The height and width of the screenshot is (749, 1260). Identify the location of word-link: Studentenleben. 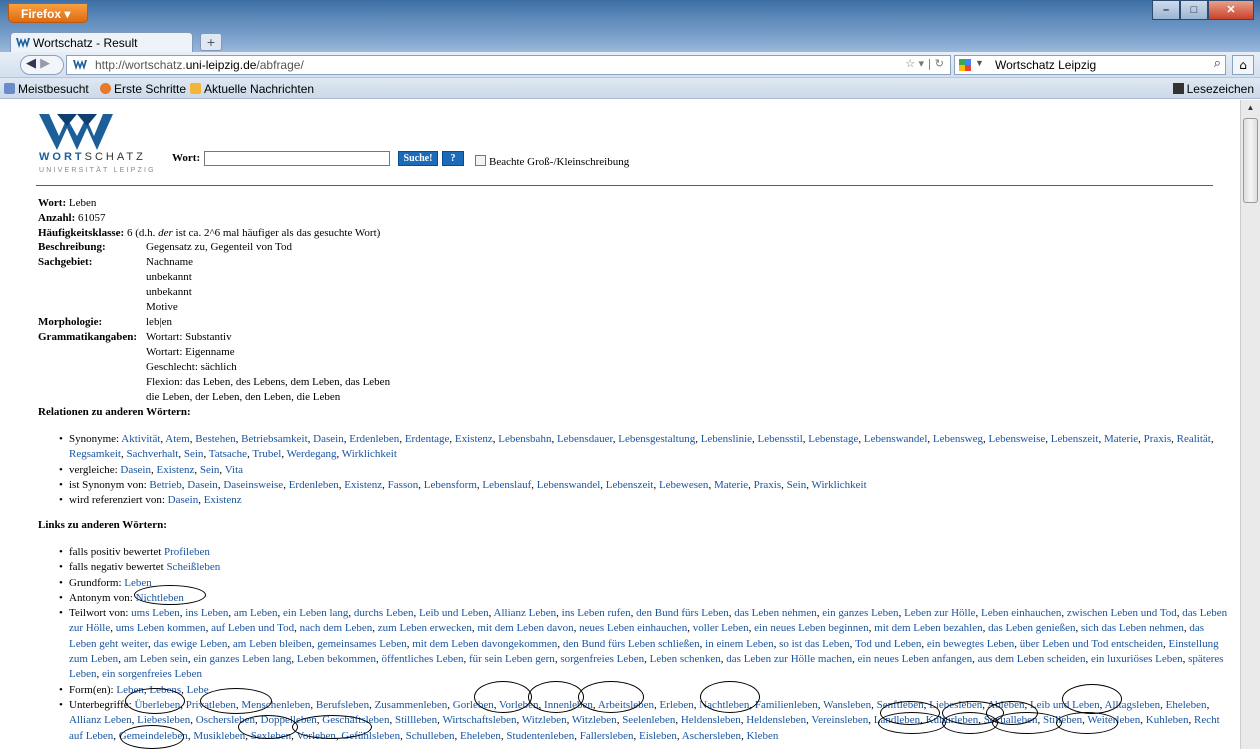
(540, 736).